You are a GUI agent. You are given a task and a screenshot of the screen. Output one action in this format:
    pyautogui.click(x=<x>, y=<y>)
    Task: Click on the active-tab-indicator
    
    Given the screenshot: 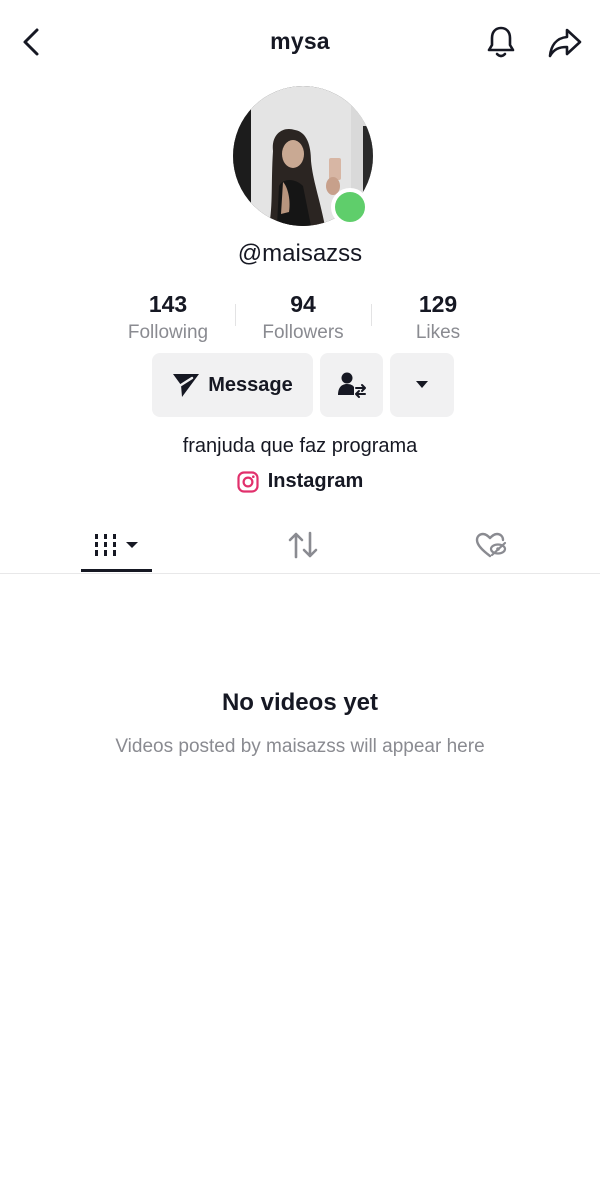 What is the action you would take?
    pyautogui.click(x=116, y=570)
    